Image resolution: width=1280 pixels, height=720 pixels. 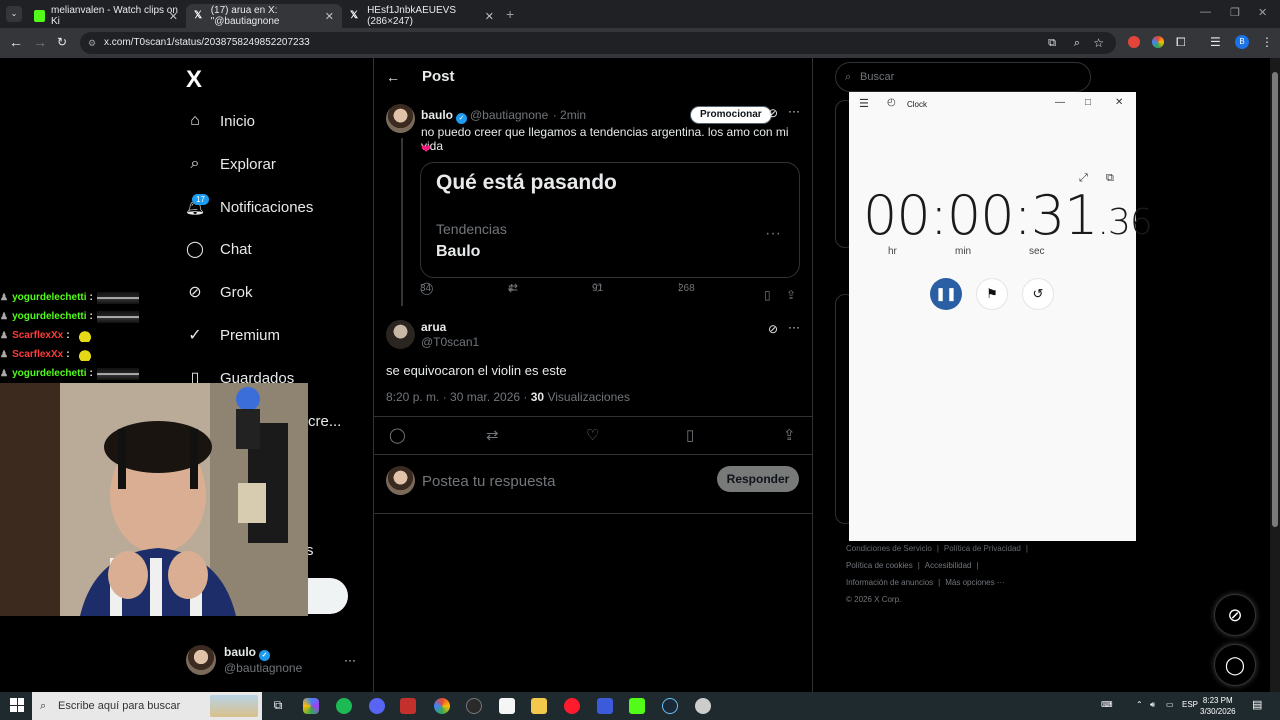 I want to click on chevron-up-icon: ⌃, so click(x=1139, y=704).